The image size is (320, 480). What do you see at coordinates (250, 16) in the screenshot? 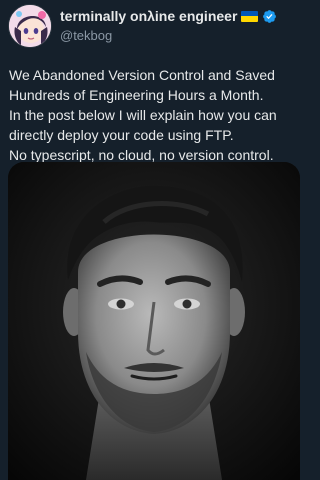
I see `ukraine-flag-icon` at bounding box center [250, 16].